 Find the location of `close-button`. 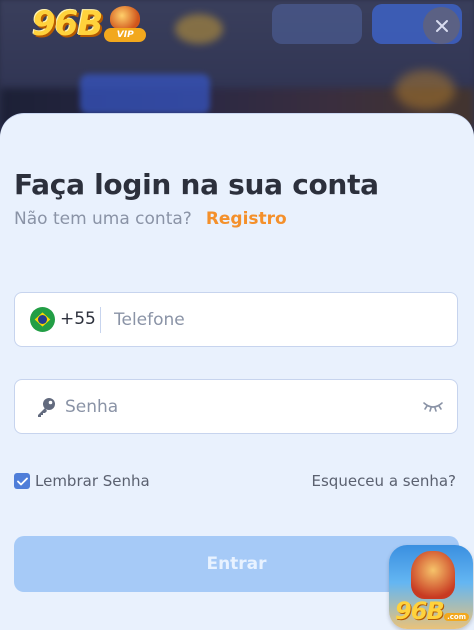

close-button is located at coordinates (441, 25).